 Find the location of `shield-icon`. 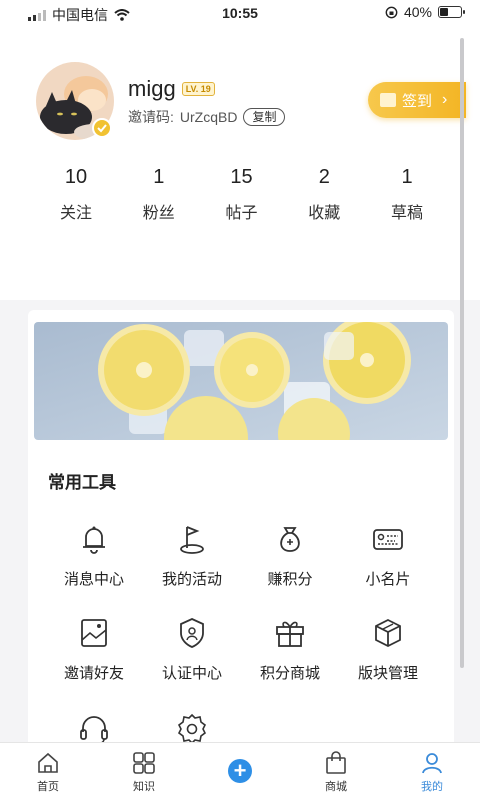

shield-icon is located at coordinates (192, 633).